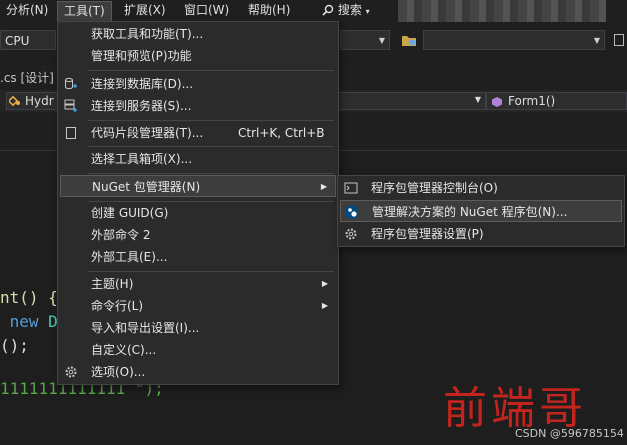  Describe the element at coordinates (198, 284) in the screenshot. I see `menu-item-theme: 主题(H) ▶` at that location.